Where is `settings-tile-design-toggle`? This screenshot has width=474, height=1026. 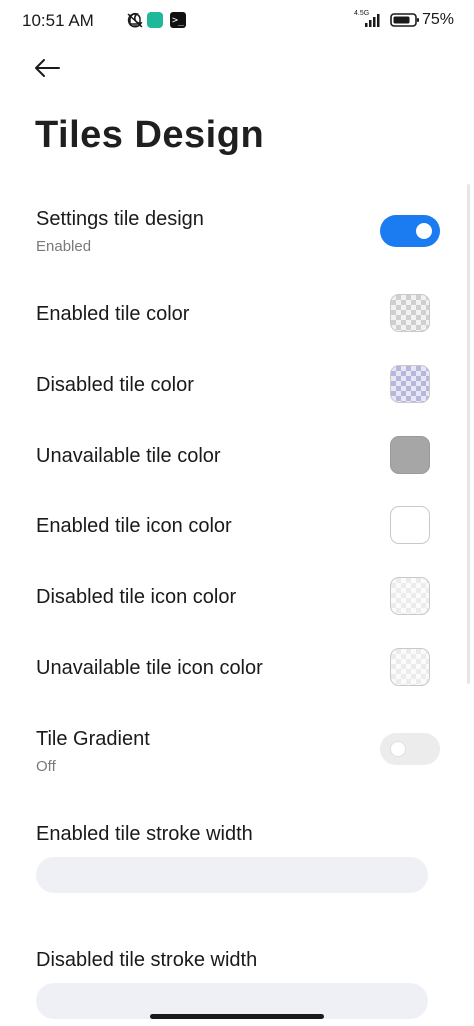
settings-tile-design-toggle is located at coordinates (410, 231).